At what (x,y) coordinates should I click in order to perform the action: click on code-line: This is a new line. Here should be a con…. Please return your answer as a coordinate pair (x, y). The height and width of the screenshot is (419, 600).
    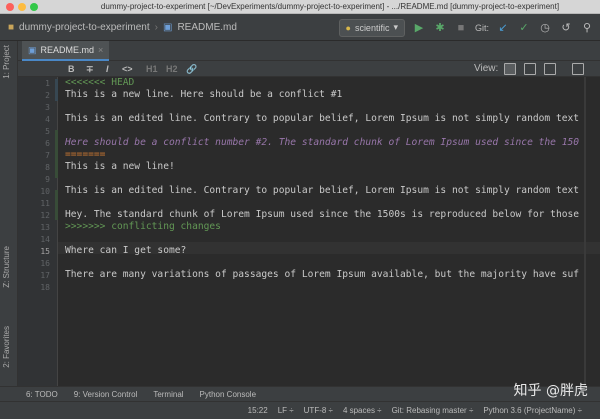
    Looking at the image, I should click on (204, 94).